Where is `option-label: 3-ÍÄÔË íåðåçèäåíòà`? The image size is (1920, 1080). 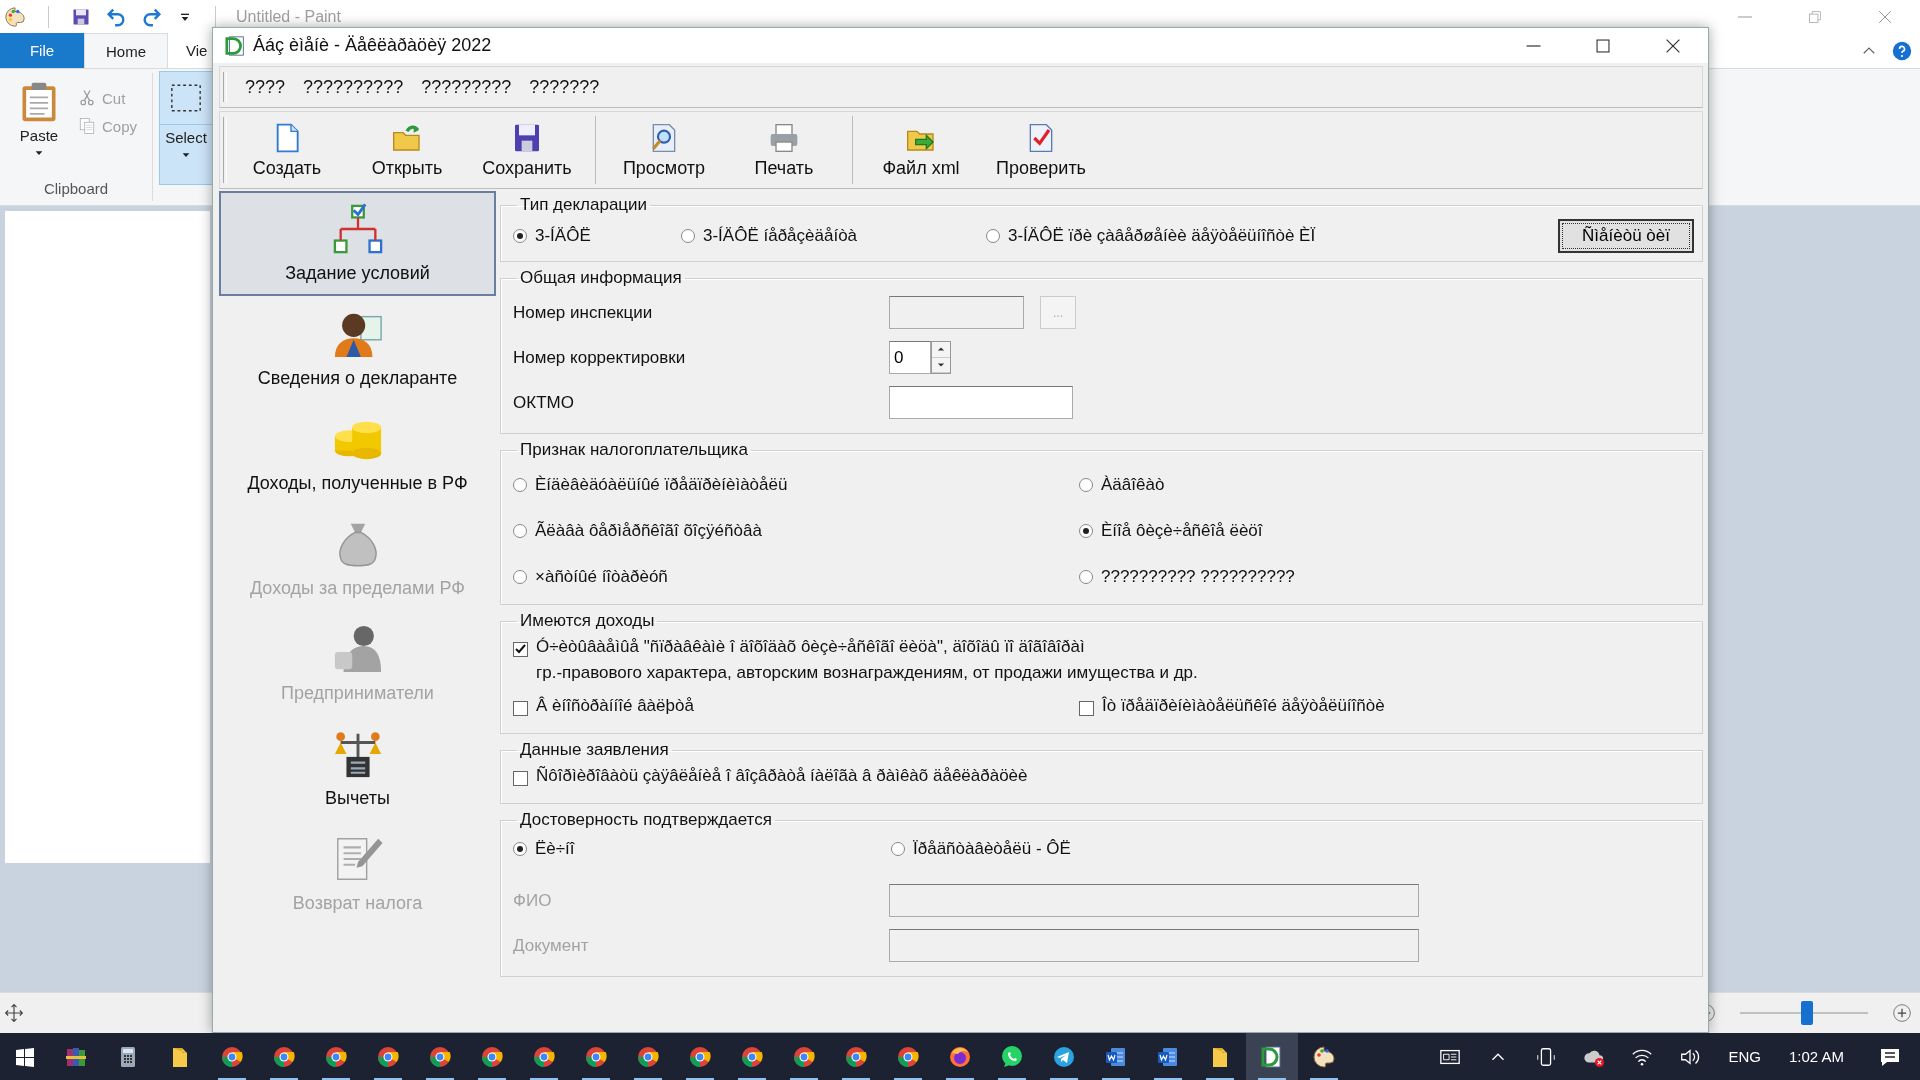 option-label: 3-ÍÄÔË íåðåçèäåíòà is located at coordinates (780, 236).